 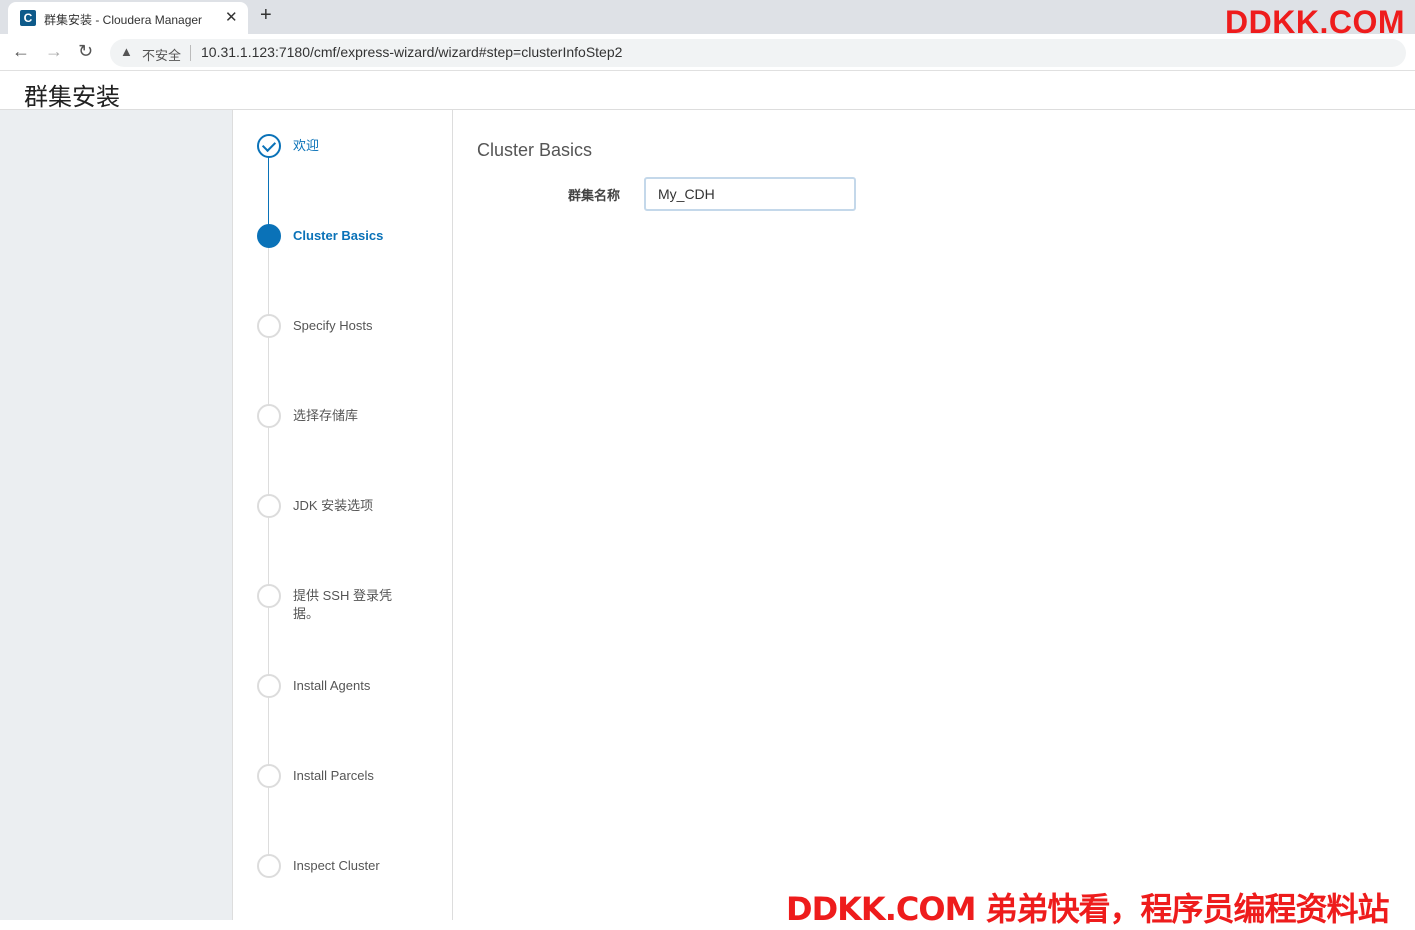 I want to click on forward-arrow-icon: →, so click(x=54, y=51).